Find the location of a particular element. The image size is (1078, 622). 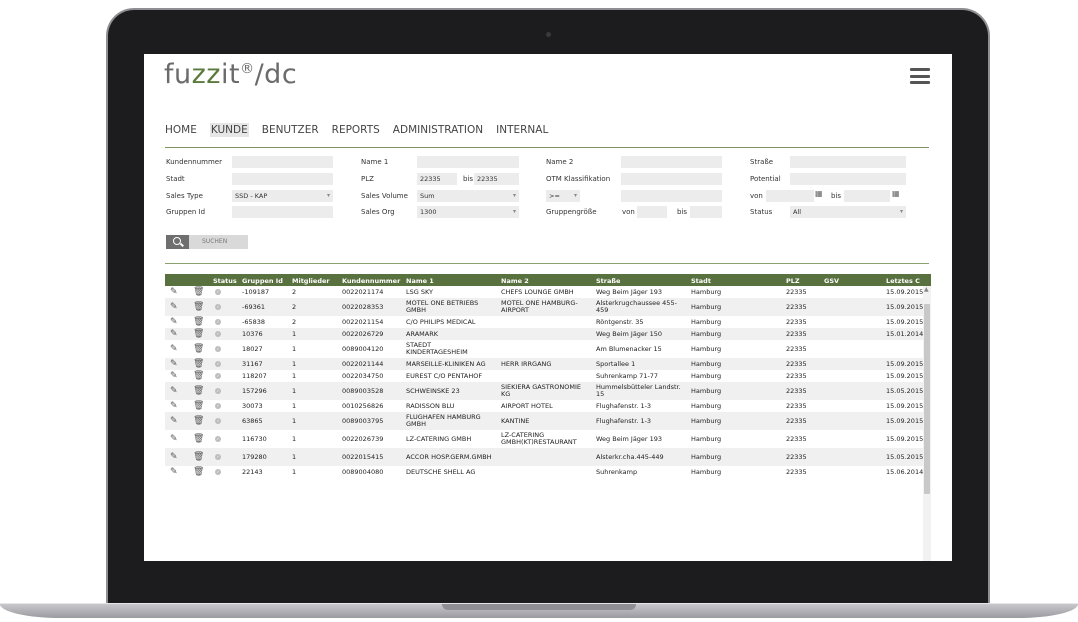

nav-administration: ADMINISTRATION is located at coordinates (438, 130).